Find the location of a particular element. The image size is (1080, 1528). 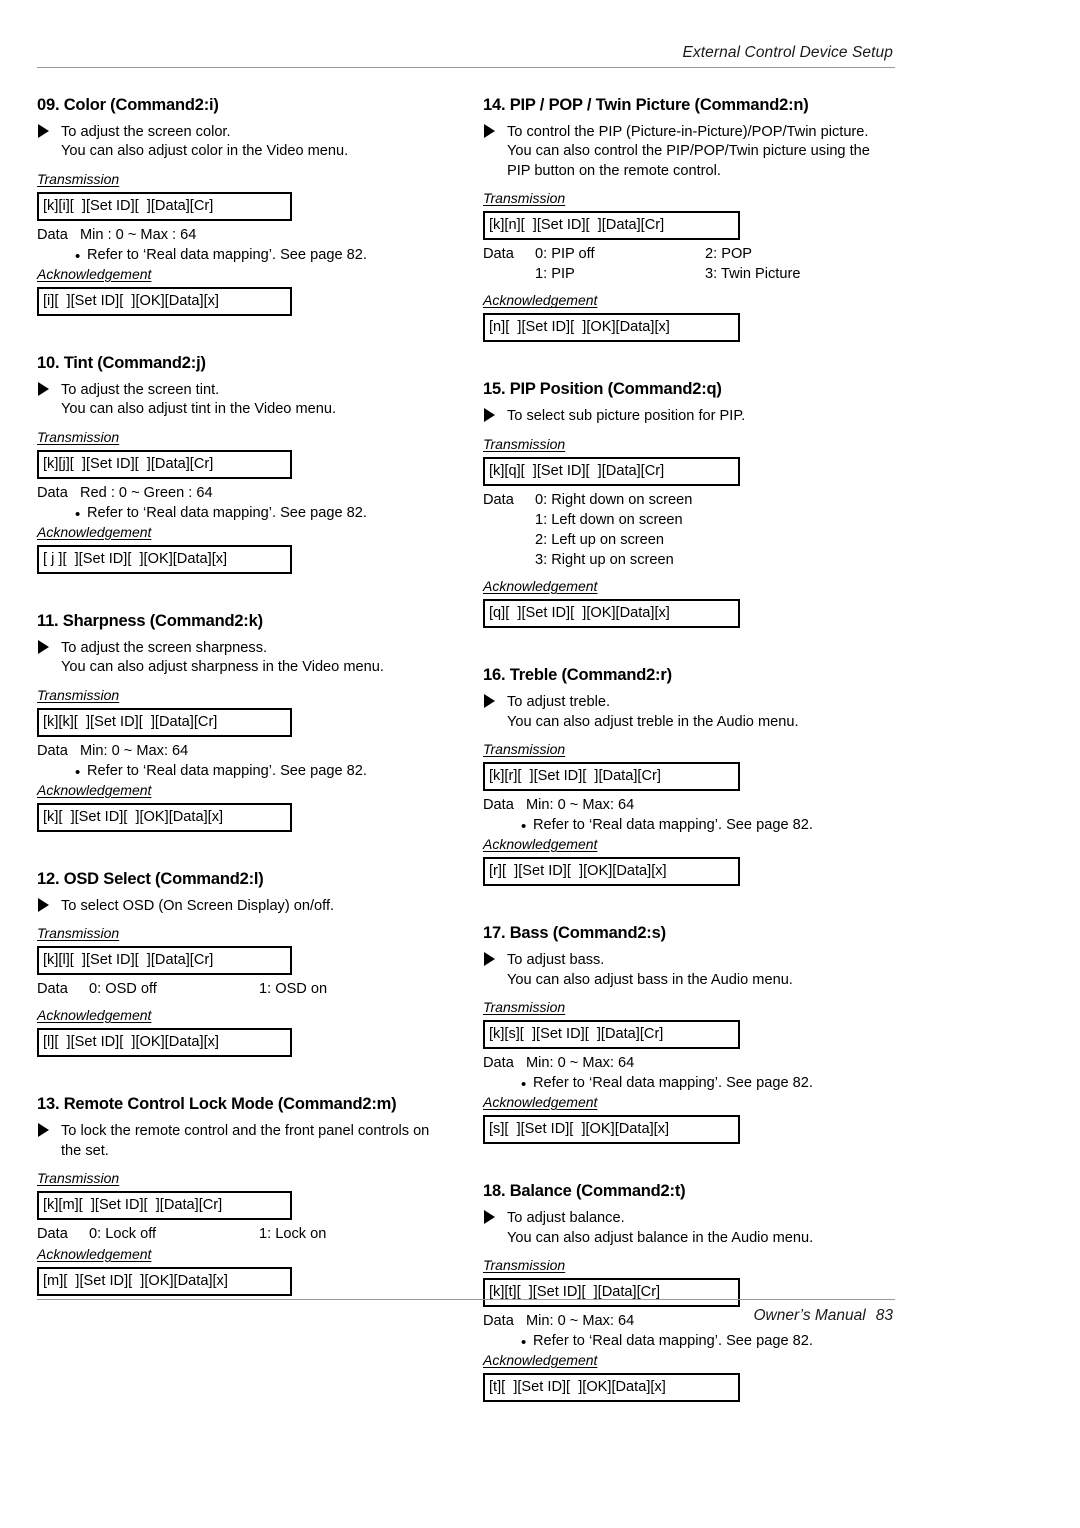

transmission-command: [k][k][ ][Set ID][ ][Data][Cr] is located at coordinates (164, 722).